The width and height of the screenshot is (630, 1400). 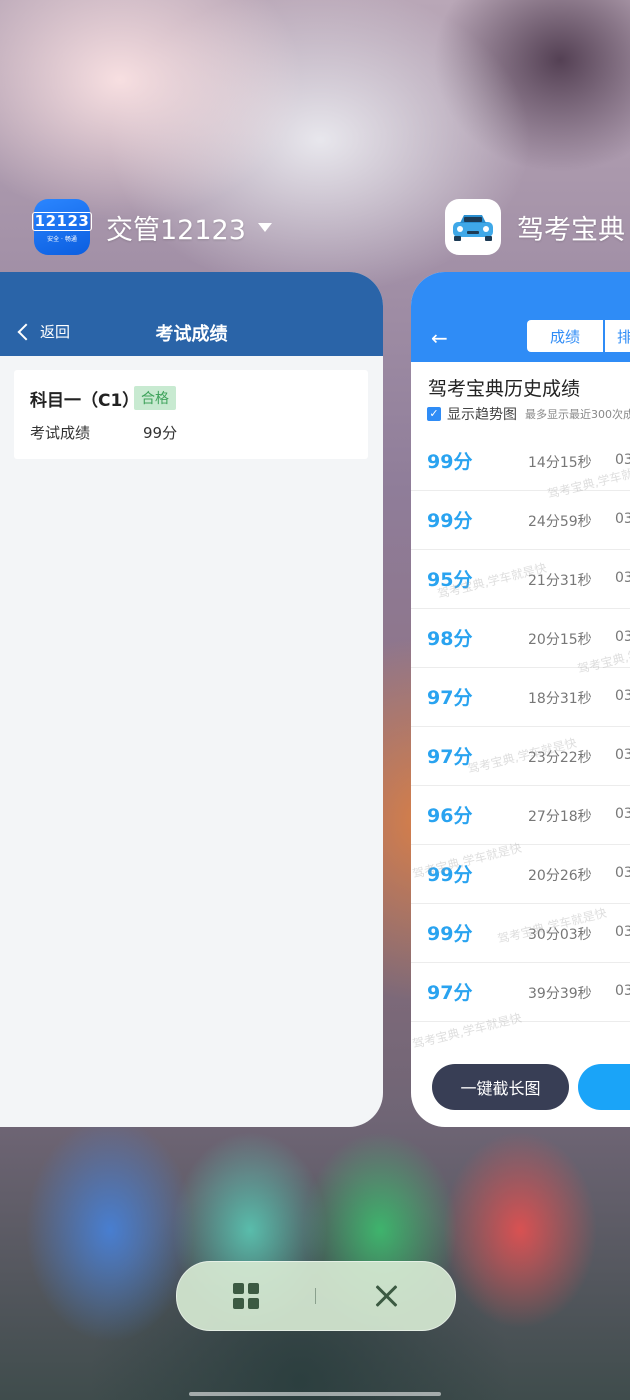 I want to click on recents-dock, so click(x=316, y=1296).